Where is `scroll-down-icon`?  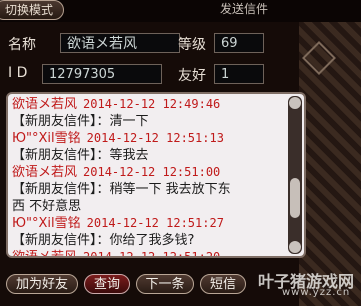 scroll-down-icon is located at coordinates (295, 247).